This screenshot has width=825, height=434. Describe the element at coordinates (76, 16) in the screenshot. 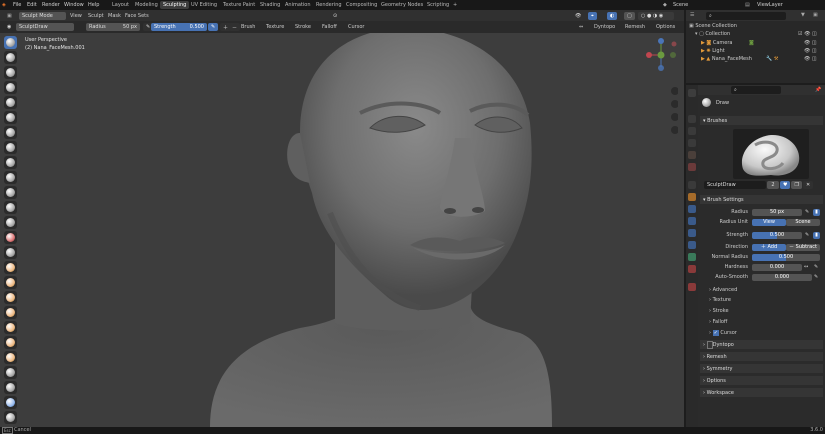

I see `menu-view: View` at that location.